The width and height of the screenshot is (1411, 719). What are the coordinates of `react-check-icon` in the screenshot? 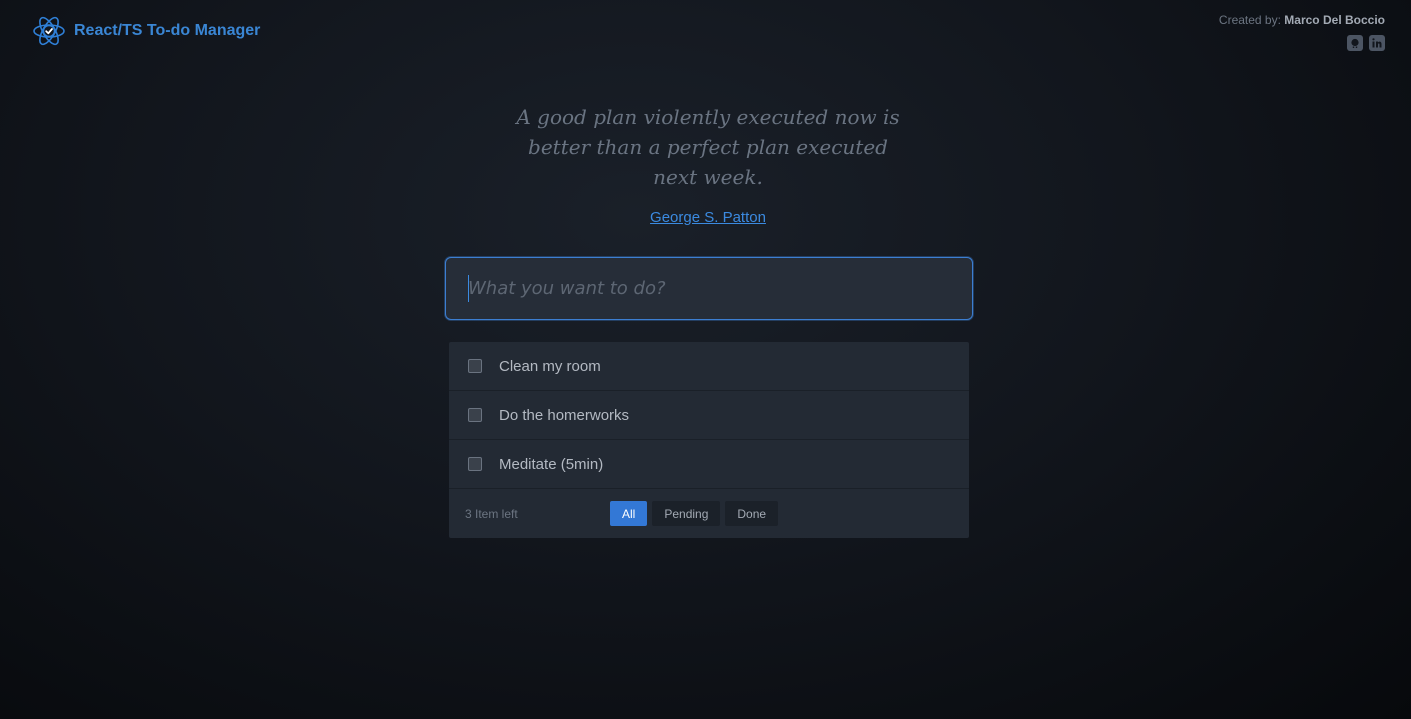 It's located at (49, 31).